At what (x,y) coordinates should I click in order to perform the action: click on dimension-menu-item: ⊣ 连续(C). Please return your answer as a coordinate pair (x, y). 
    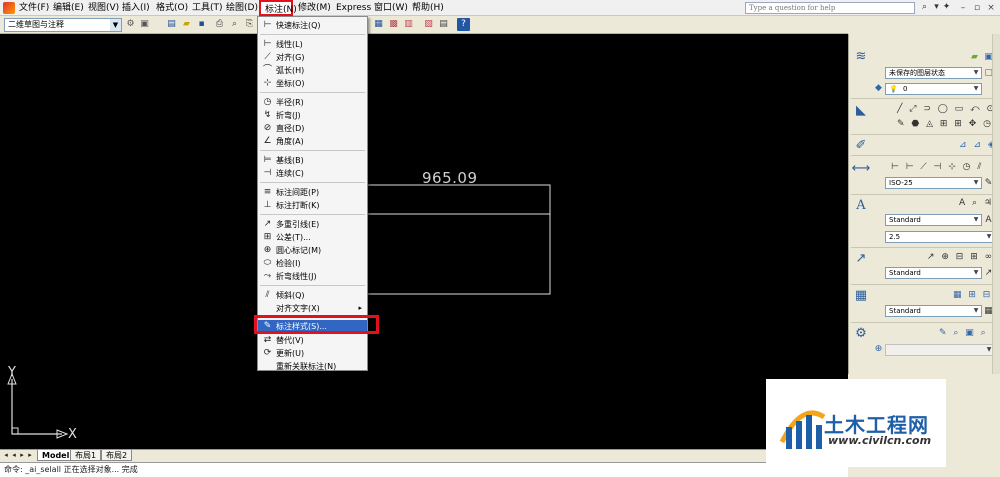
    Looking at the image, I should click on (312, 173).